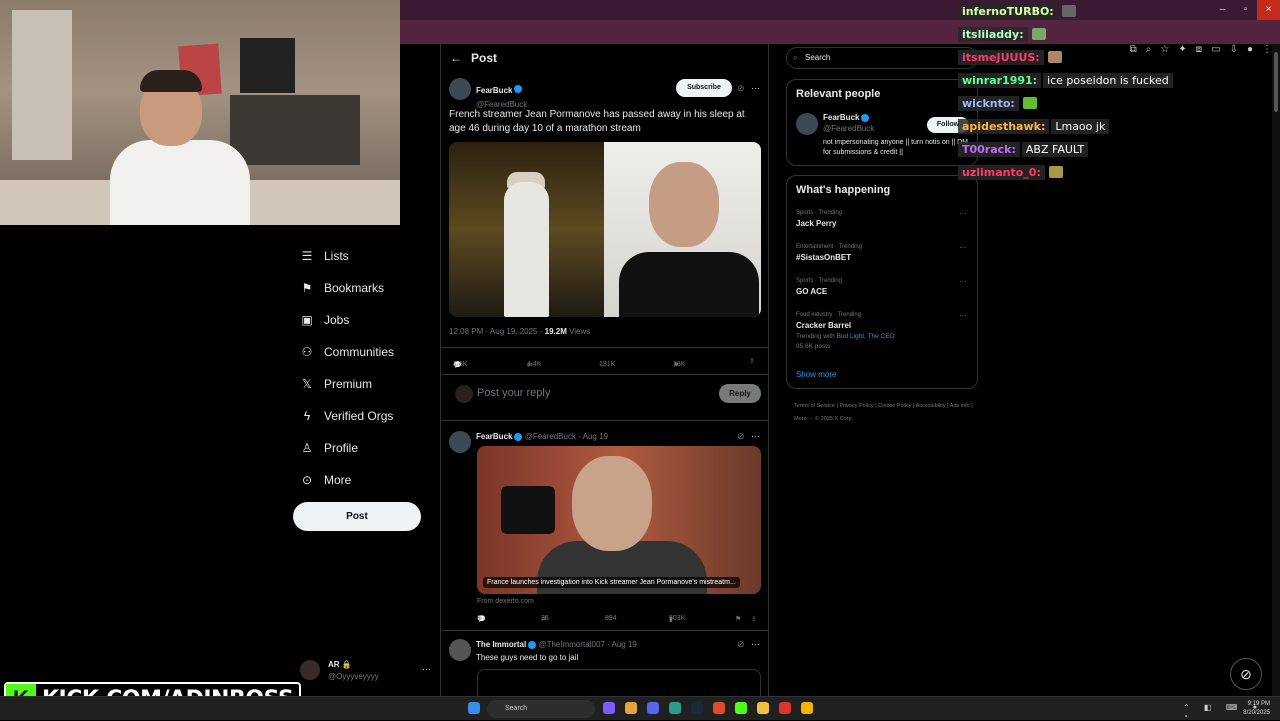 This screenshot has width=1280, height=721. Describe the element at coordinates (1246, 674) in the screenshot. I see `grok-chat-icon: ⊘` at that location.